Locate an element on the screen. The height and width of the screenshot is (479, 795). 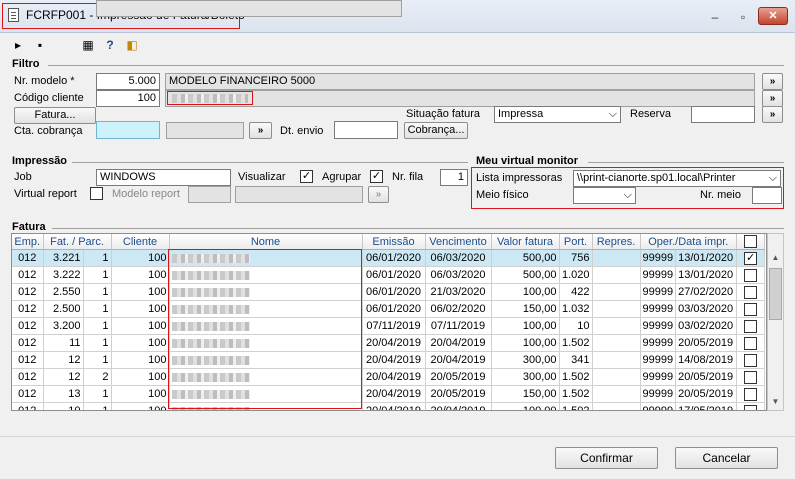
col-emissao: Emissão is located at coordinates (394, 242).